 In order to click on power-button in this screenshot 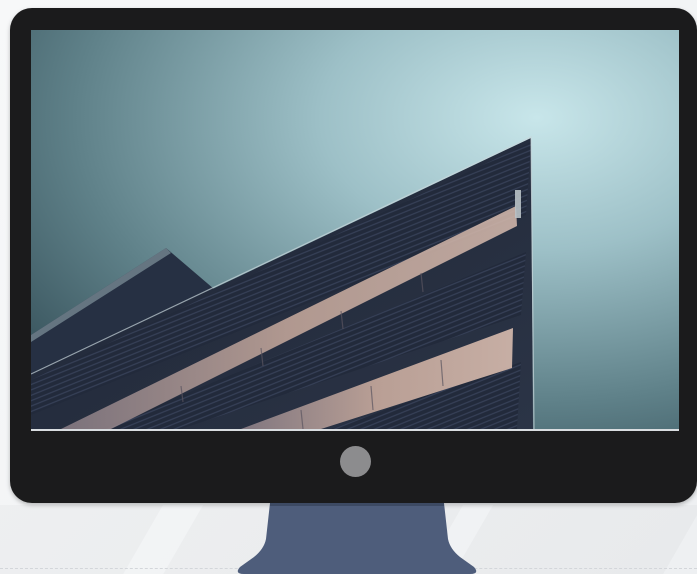, I will do `click(355, 461)`.